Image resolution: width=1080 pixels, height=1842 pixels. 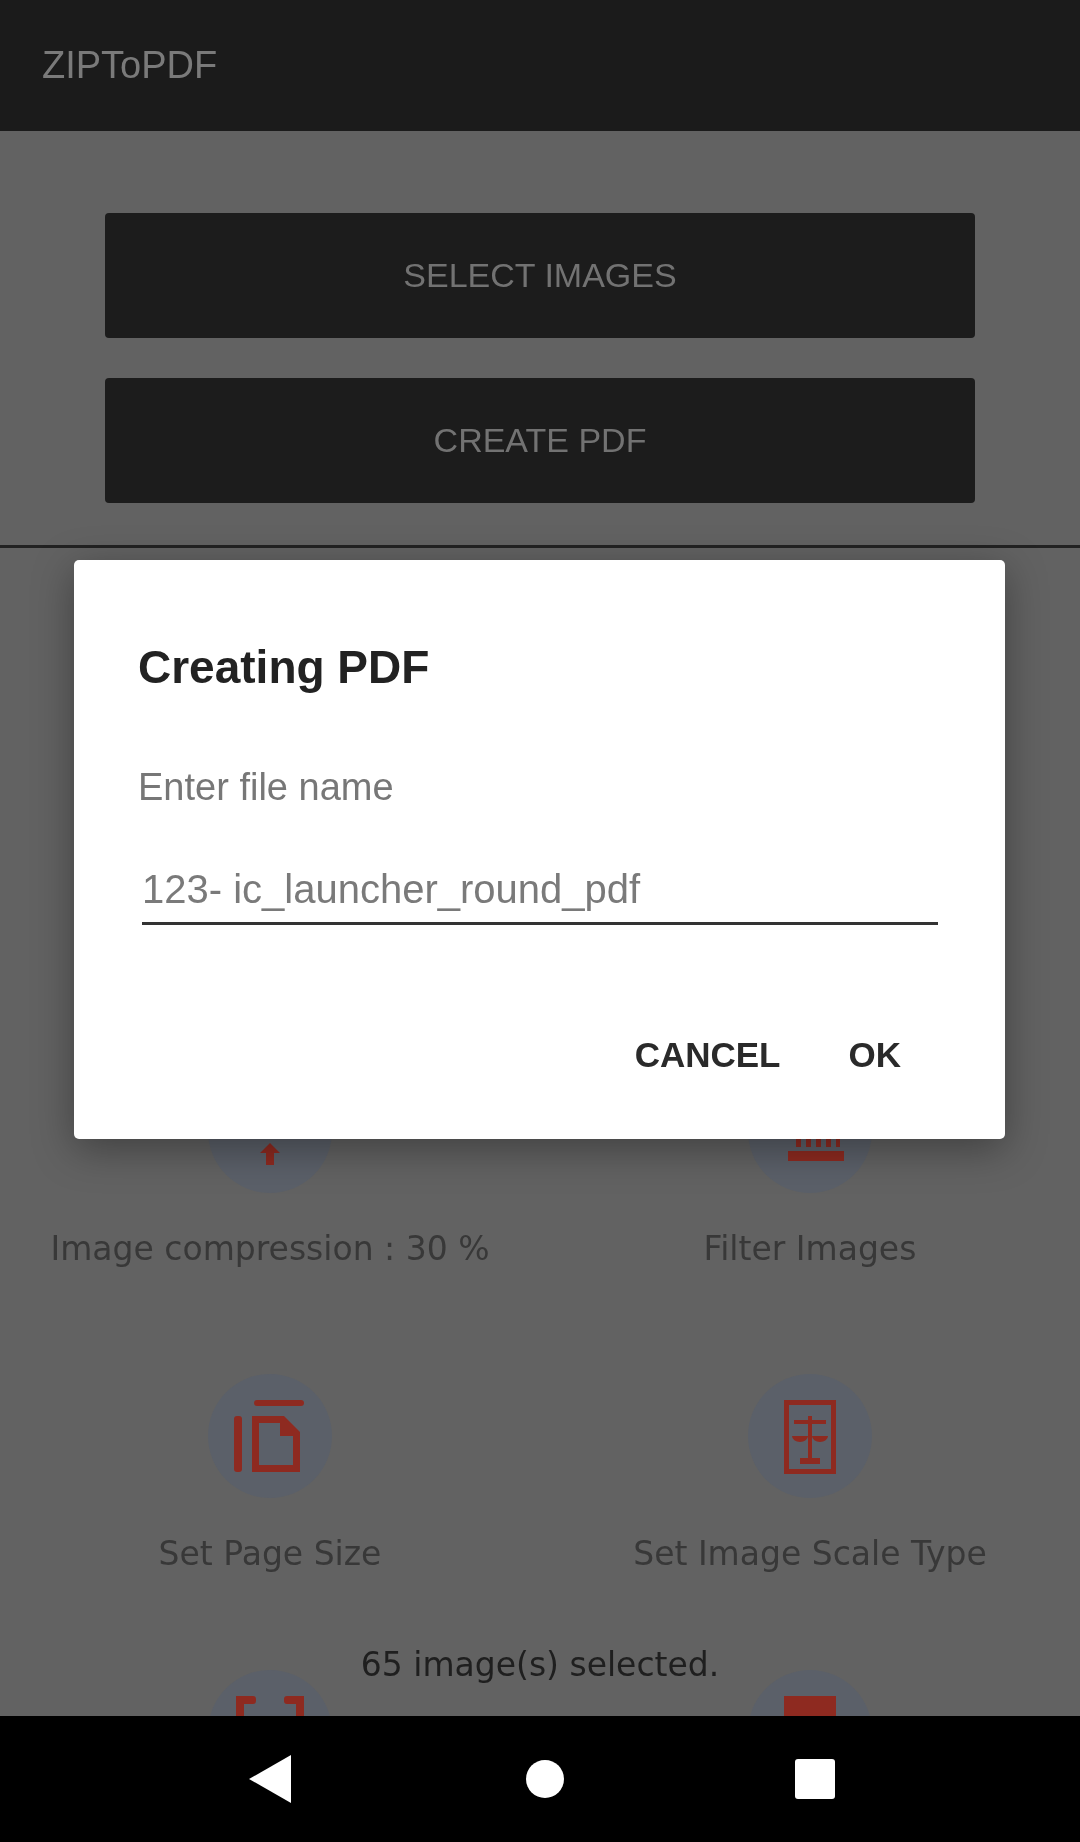 What do you see at coordinates (874, 1055) in the screenshot?
I see `ok-button: OK` at bounding box center [874, 1055].